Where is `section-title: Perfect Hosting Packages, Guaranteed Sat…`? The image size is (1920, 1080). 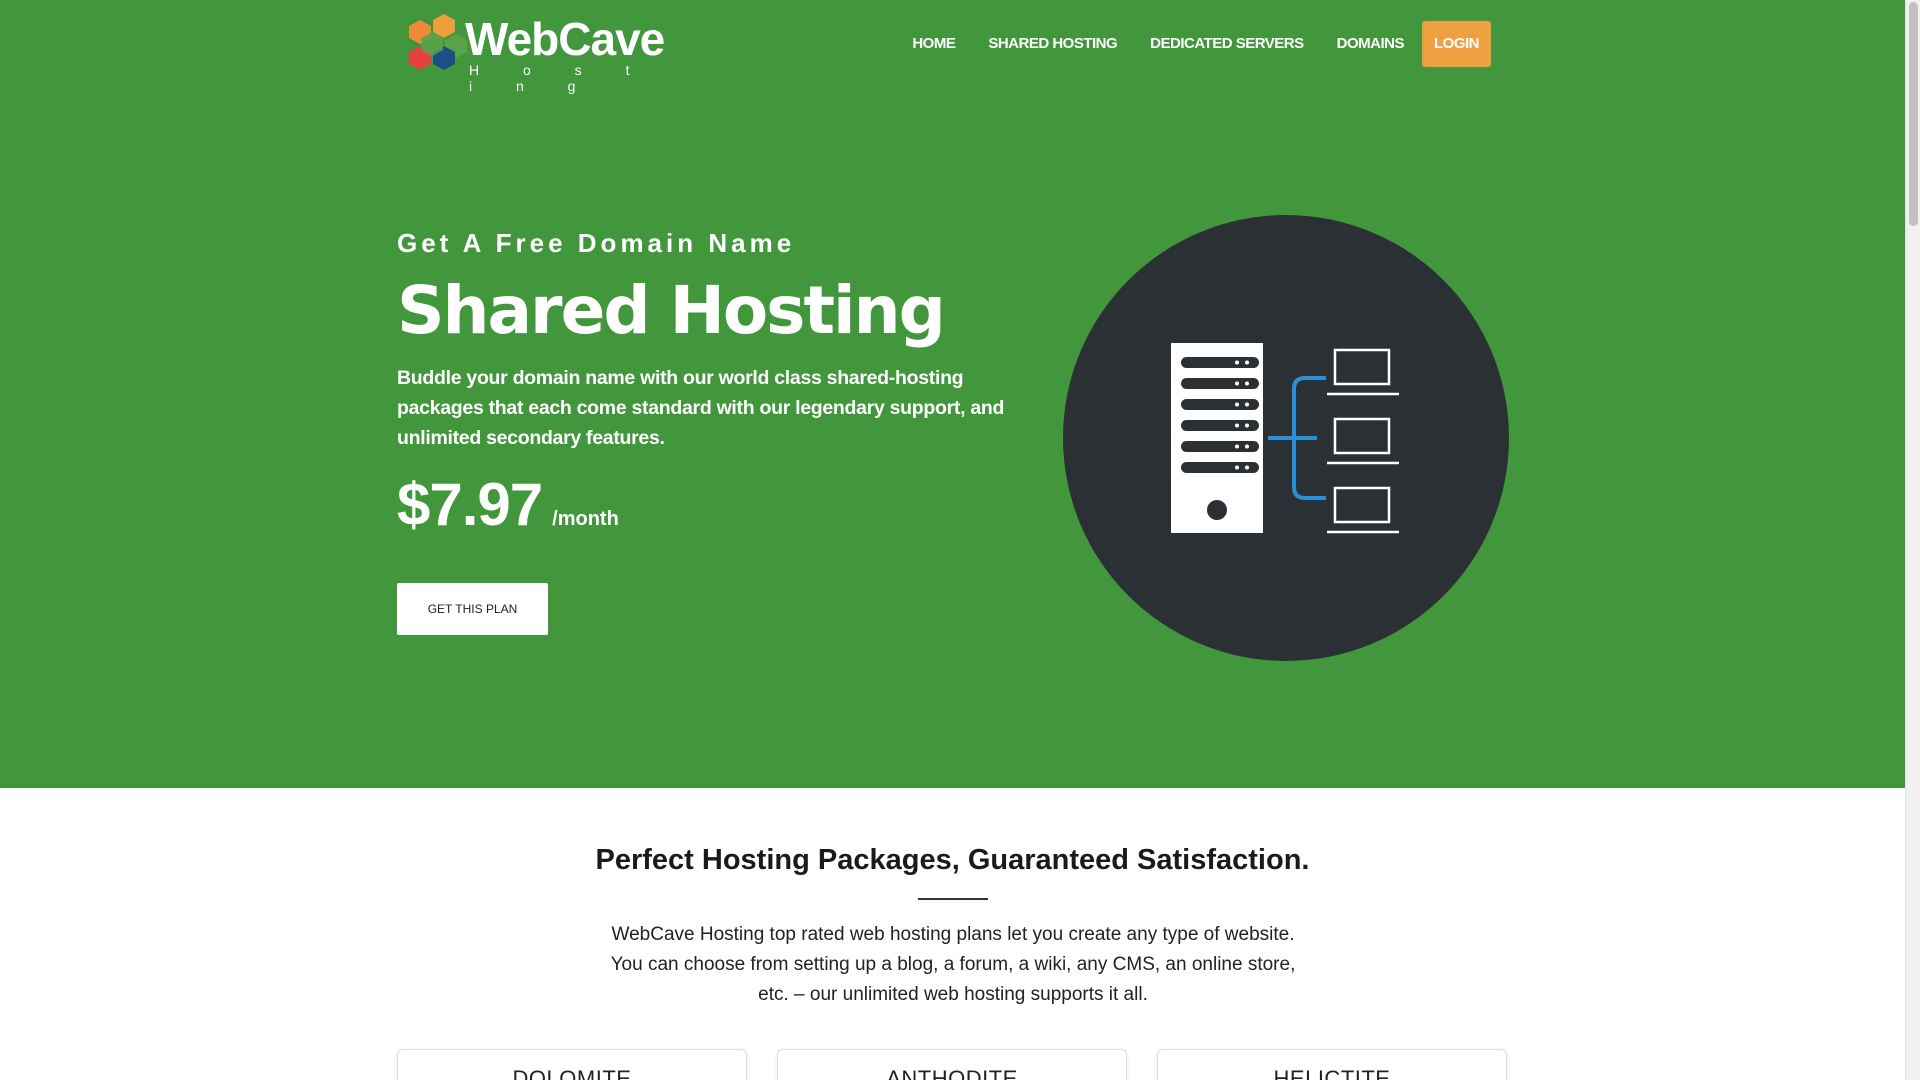
section-title: Perfect Hosting Packages, Guaranteed Sat… is located at coordinates (952, 860).